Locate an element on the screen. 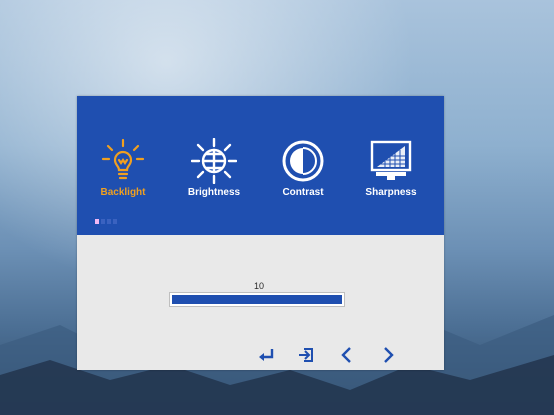 This screenshot has width=554, height=415. menu-item-backlight: Backlight is located at coordinates (123, 174).